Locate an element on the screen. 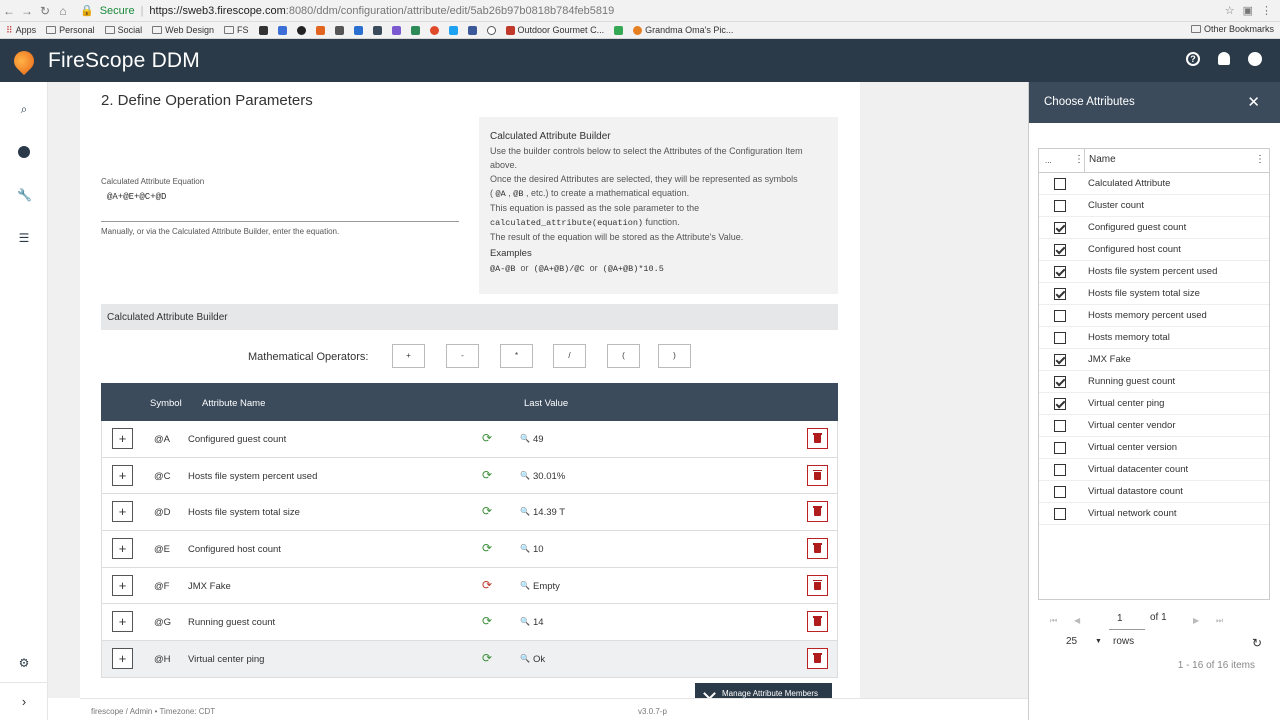 This screenshot has height=721, width=1280. twitter-icon is located at coordinates (453, 30).